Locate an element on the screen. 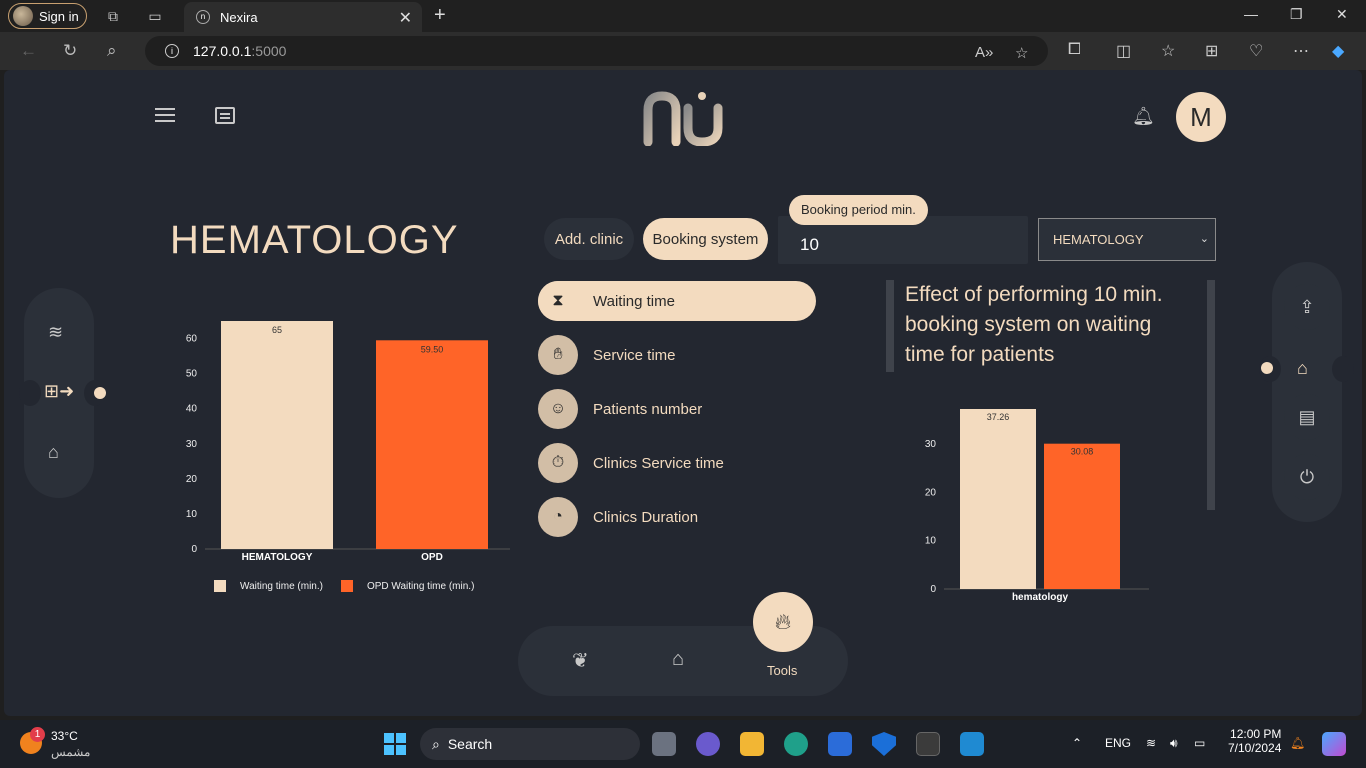 The width and height of the screenshot is (1366, 768). menu-item-patients-number: ☺ Patients number is located at coordinates (620, 409).